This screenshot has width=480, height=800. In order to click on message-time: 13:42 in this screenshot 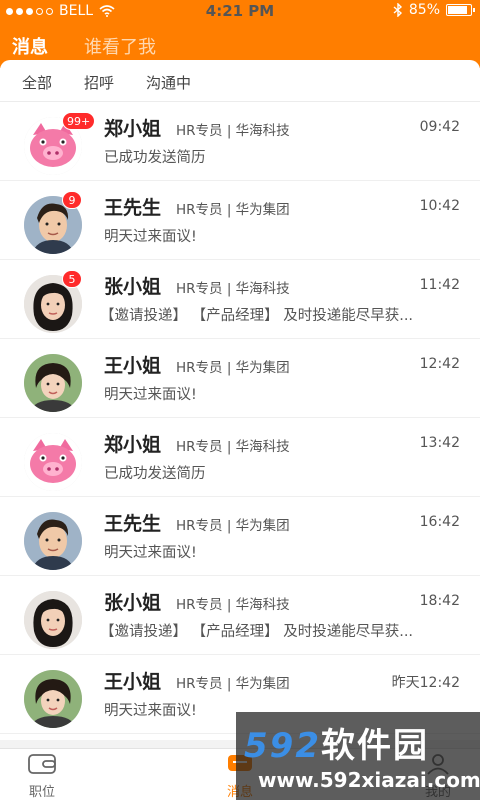, I will do `click(439, 443)`.